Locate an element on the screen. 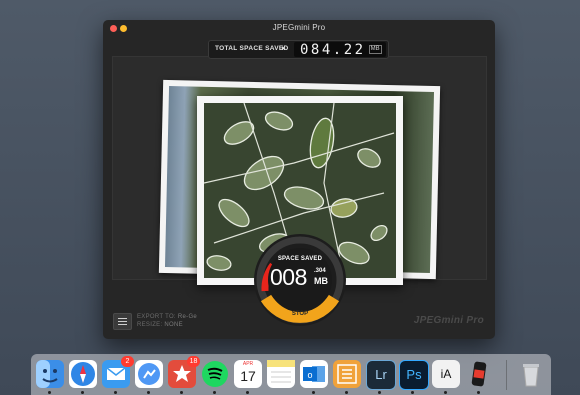 The height and width of the screenshot is (395, 580). notes-icon is located at coordinates (281, 371).